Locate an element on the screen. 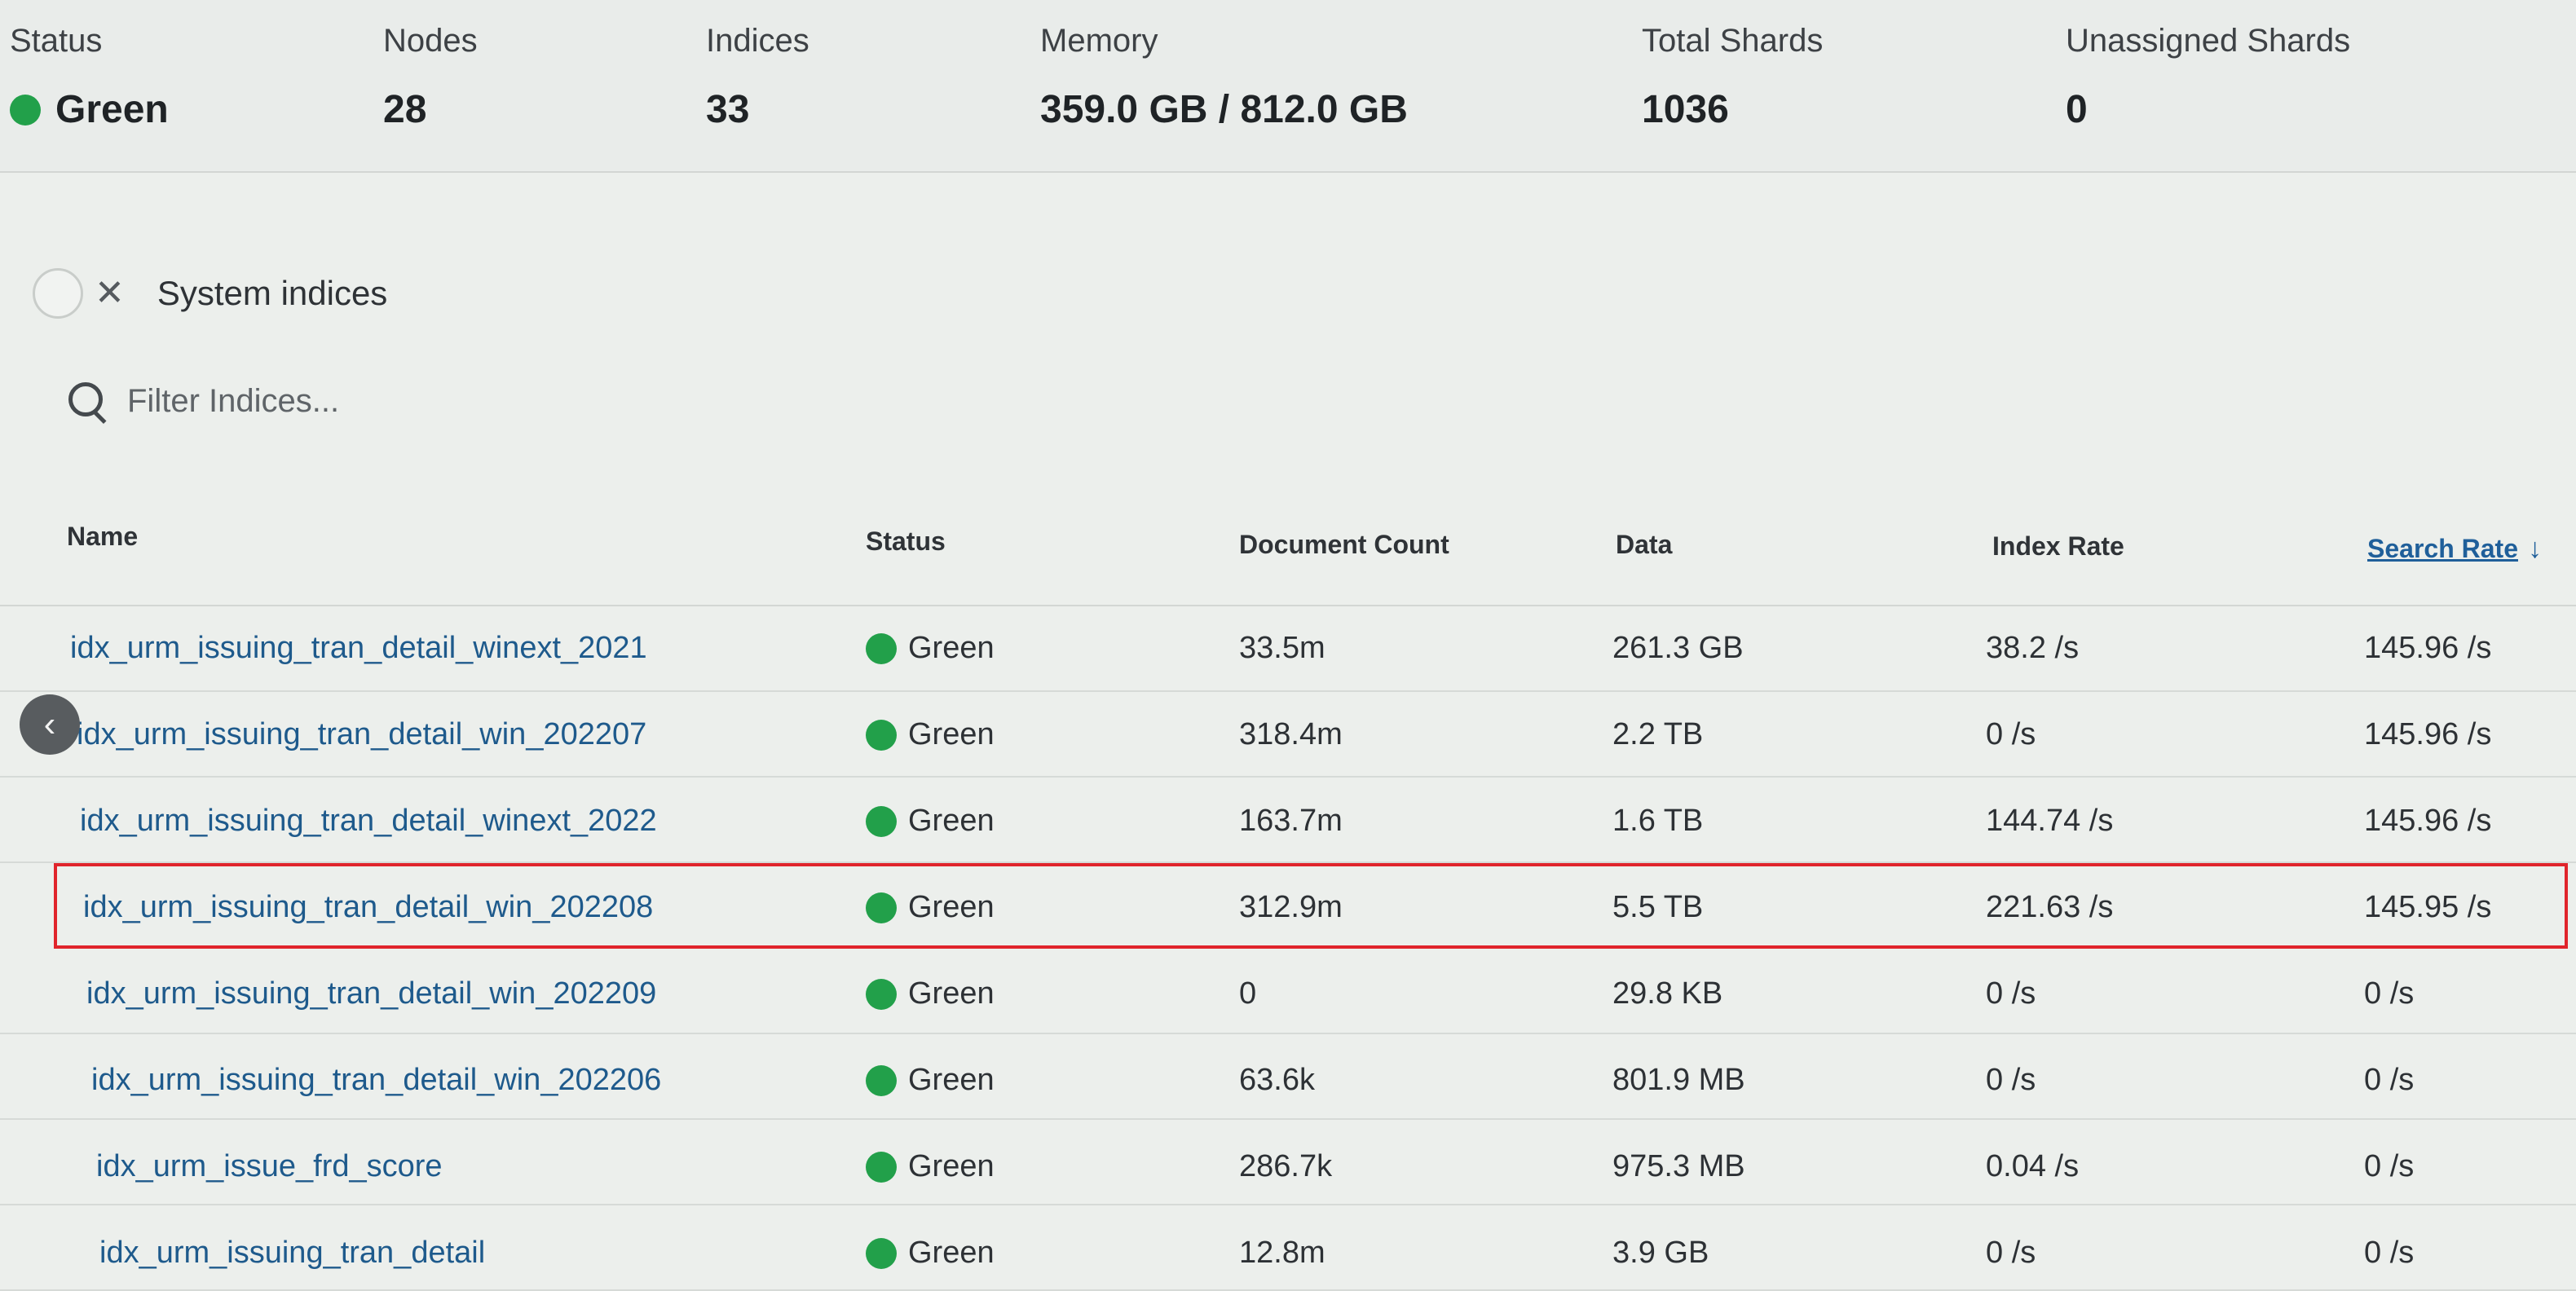  stat-total-shards-value: 1036 is located at coordinates (1685, 109).